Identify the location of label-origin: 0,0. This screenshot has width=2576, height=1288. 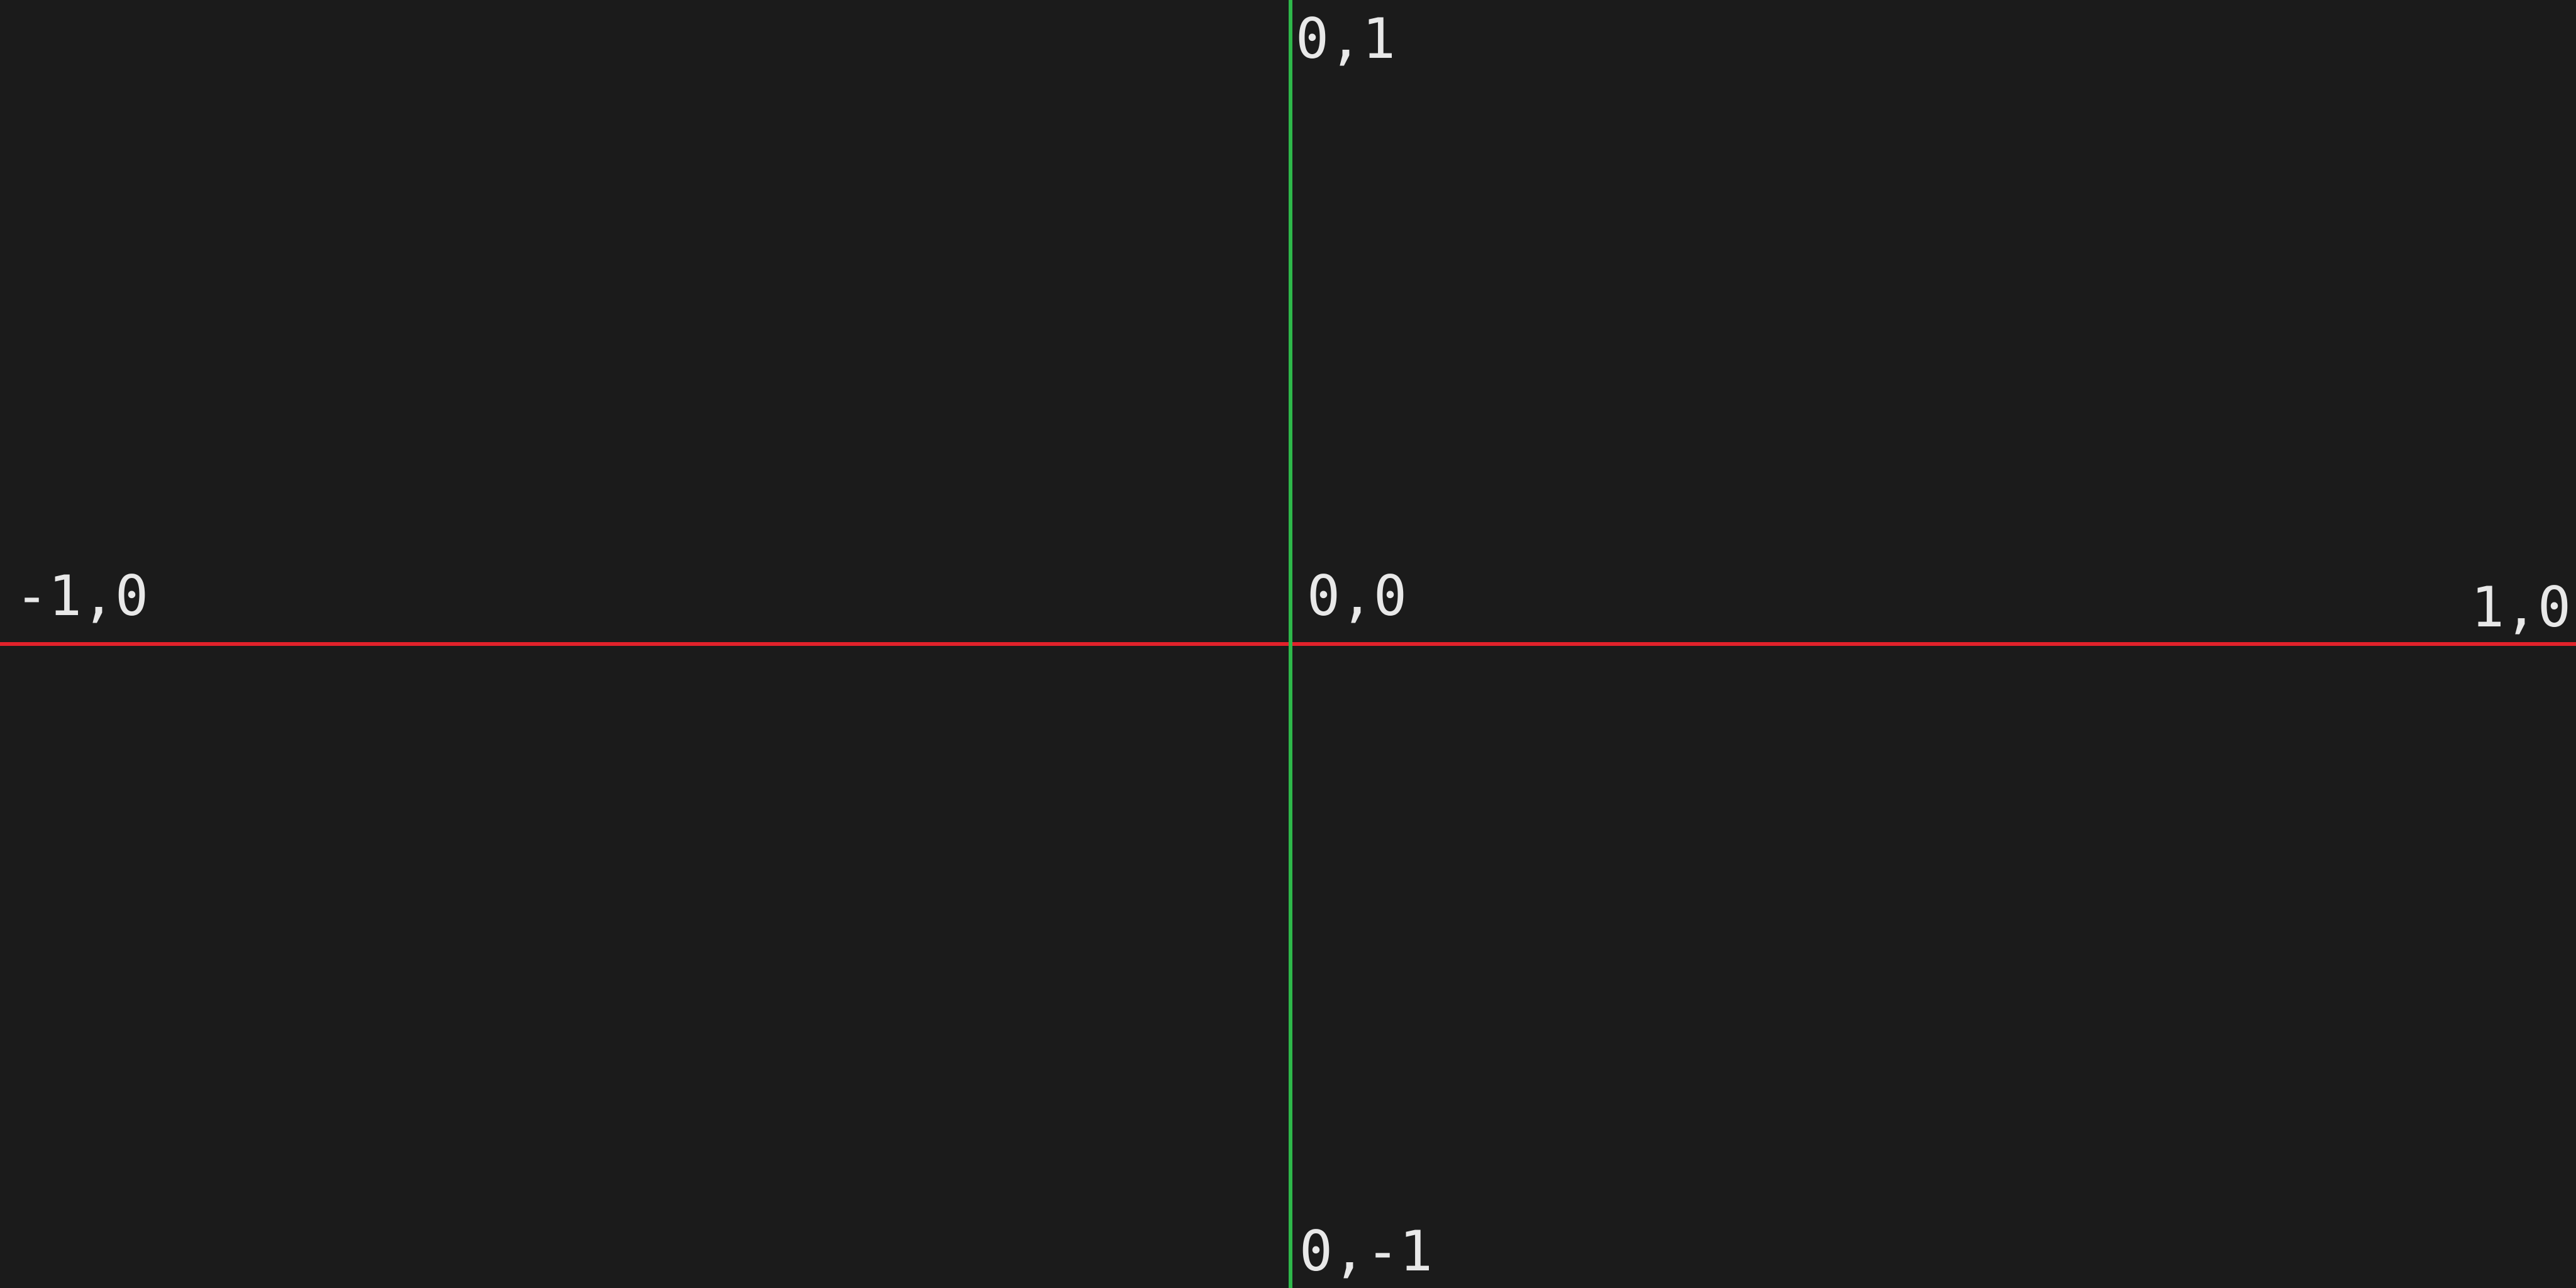
(1357, 596).